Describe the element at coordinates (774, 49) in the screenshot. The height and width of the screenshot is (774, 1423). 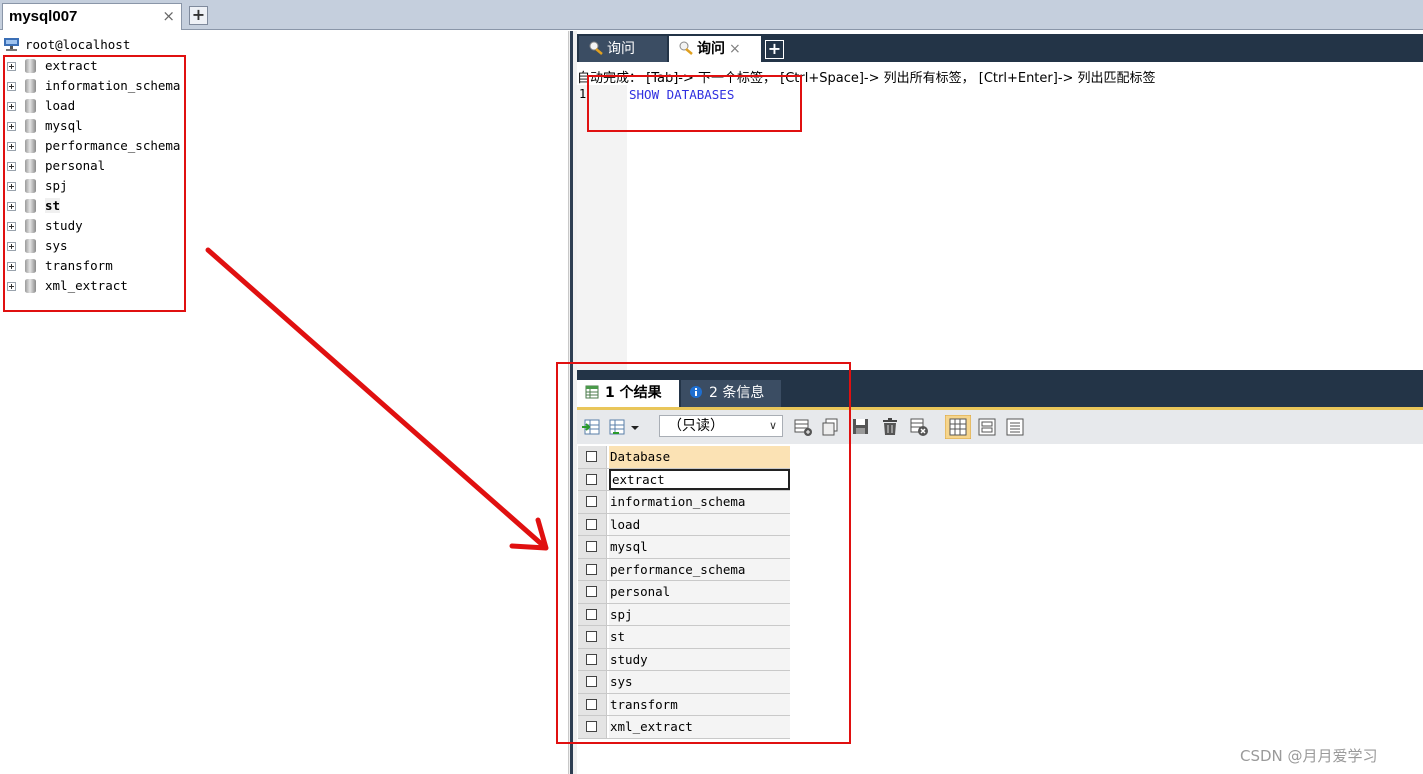
I see `new-query-tab-button: +` at that location.